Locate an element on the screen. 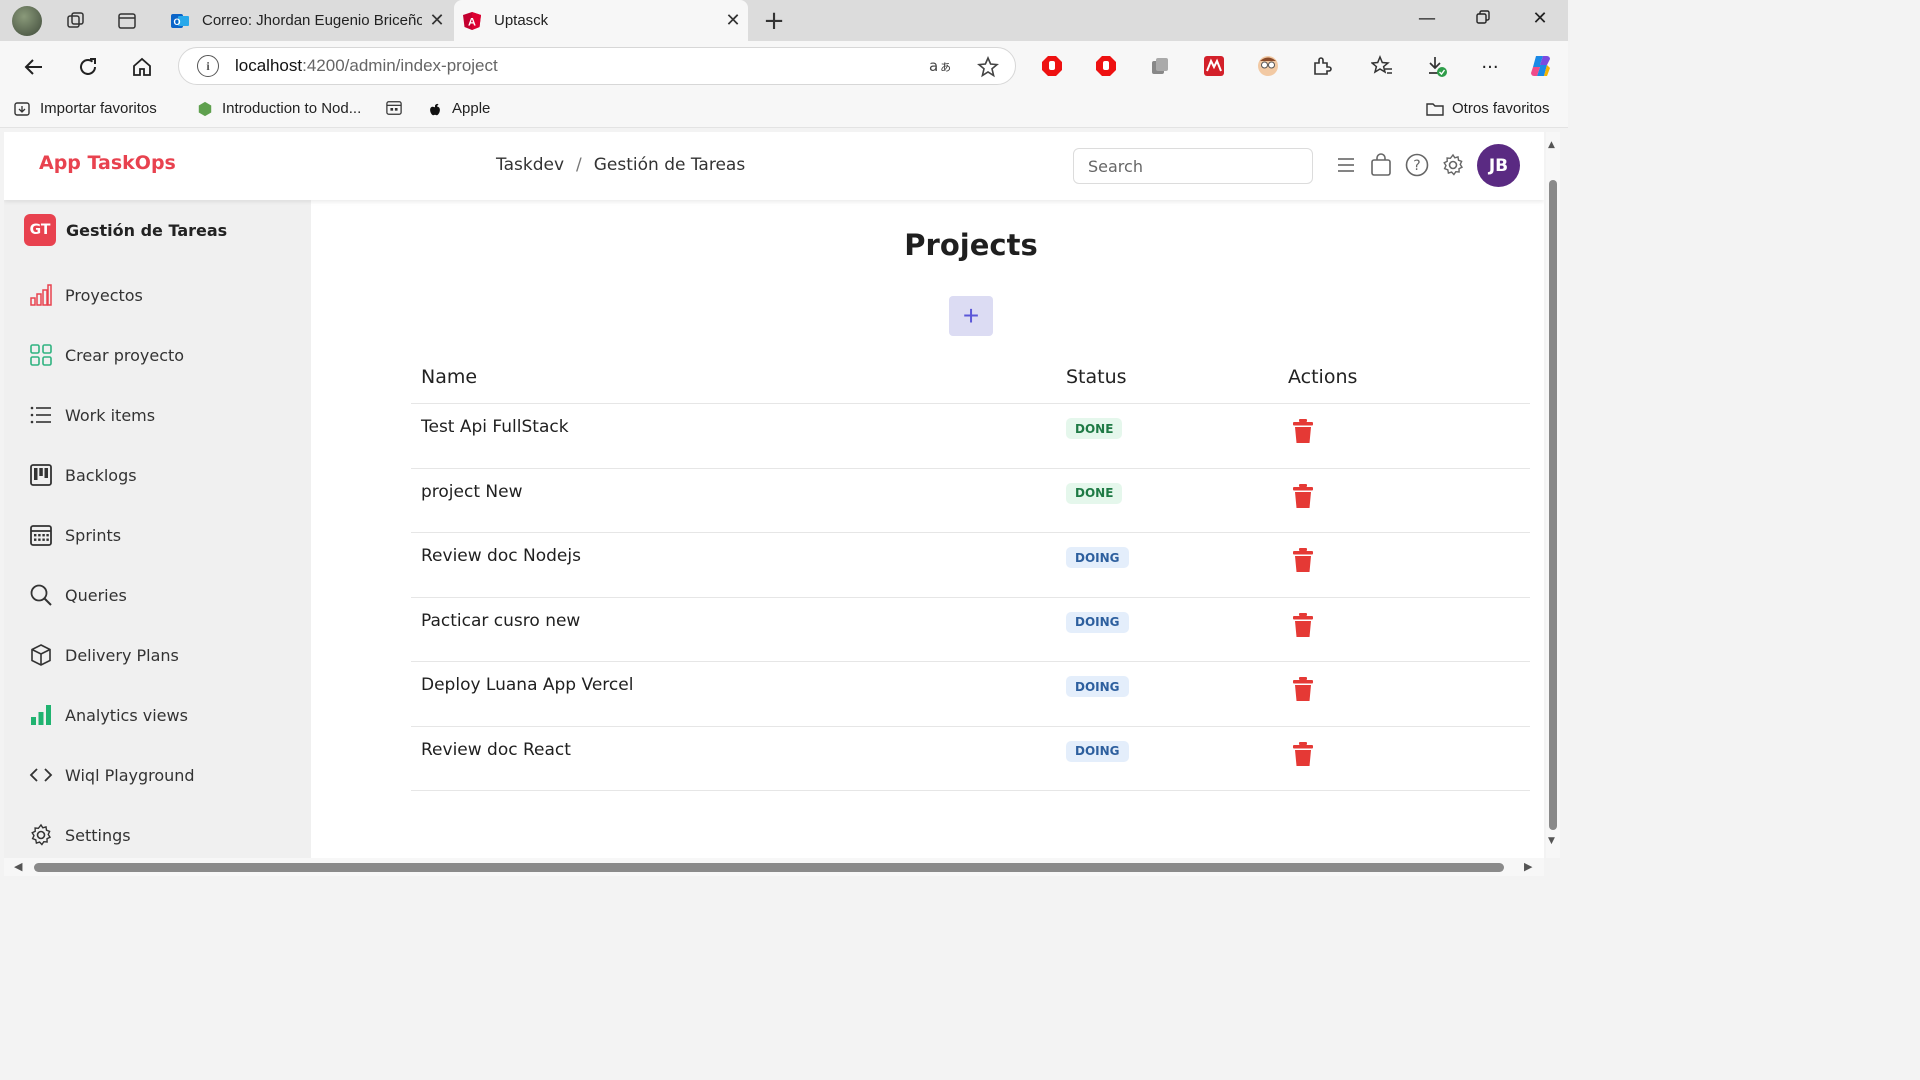 This screenshot has height=1080, width=1920. project-name-cell: Pacticar cusro new is located at coordinates (501, 620).